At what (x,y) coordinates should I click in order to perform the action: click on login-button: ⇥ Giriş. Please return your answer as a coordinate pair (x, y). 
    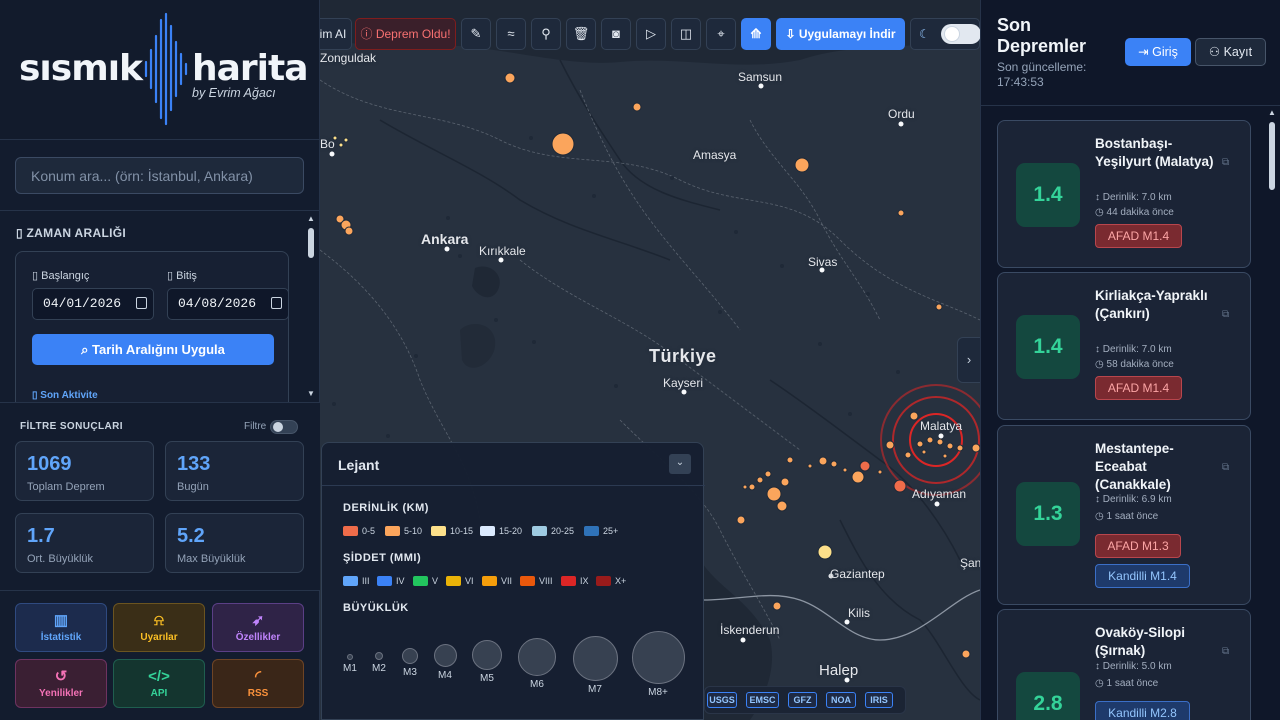
    Looking at the image, I should click on (1158, 52).